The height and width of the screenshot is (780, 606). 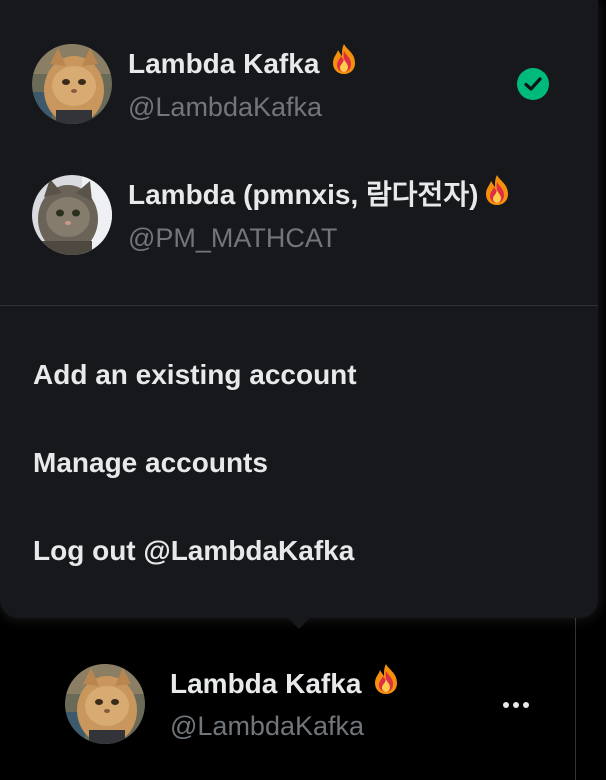 What do you see at coordinates (225, 107) in the screenshot?
I see `account-handle: @LambdaKafka` at bounding box center [225, 107].